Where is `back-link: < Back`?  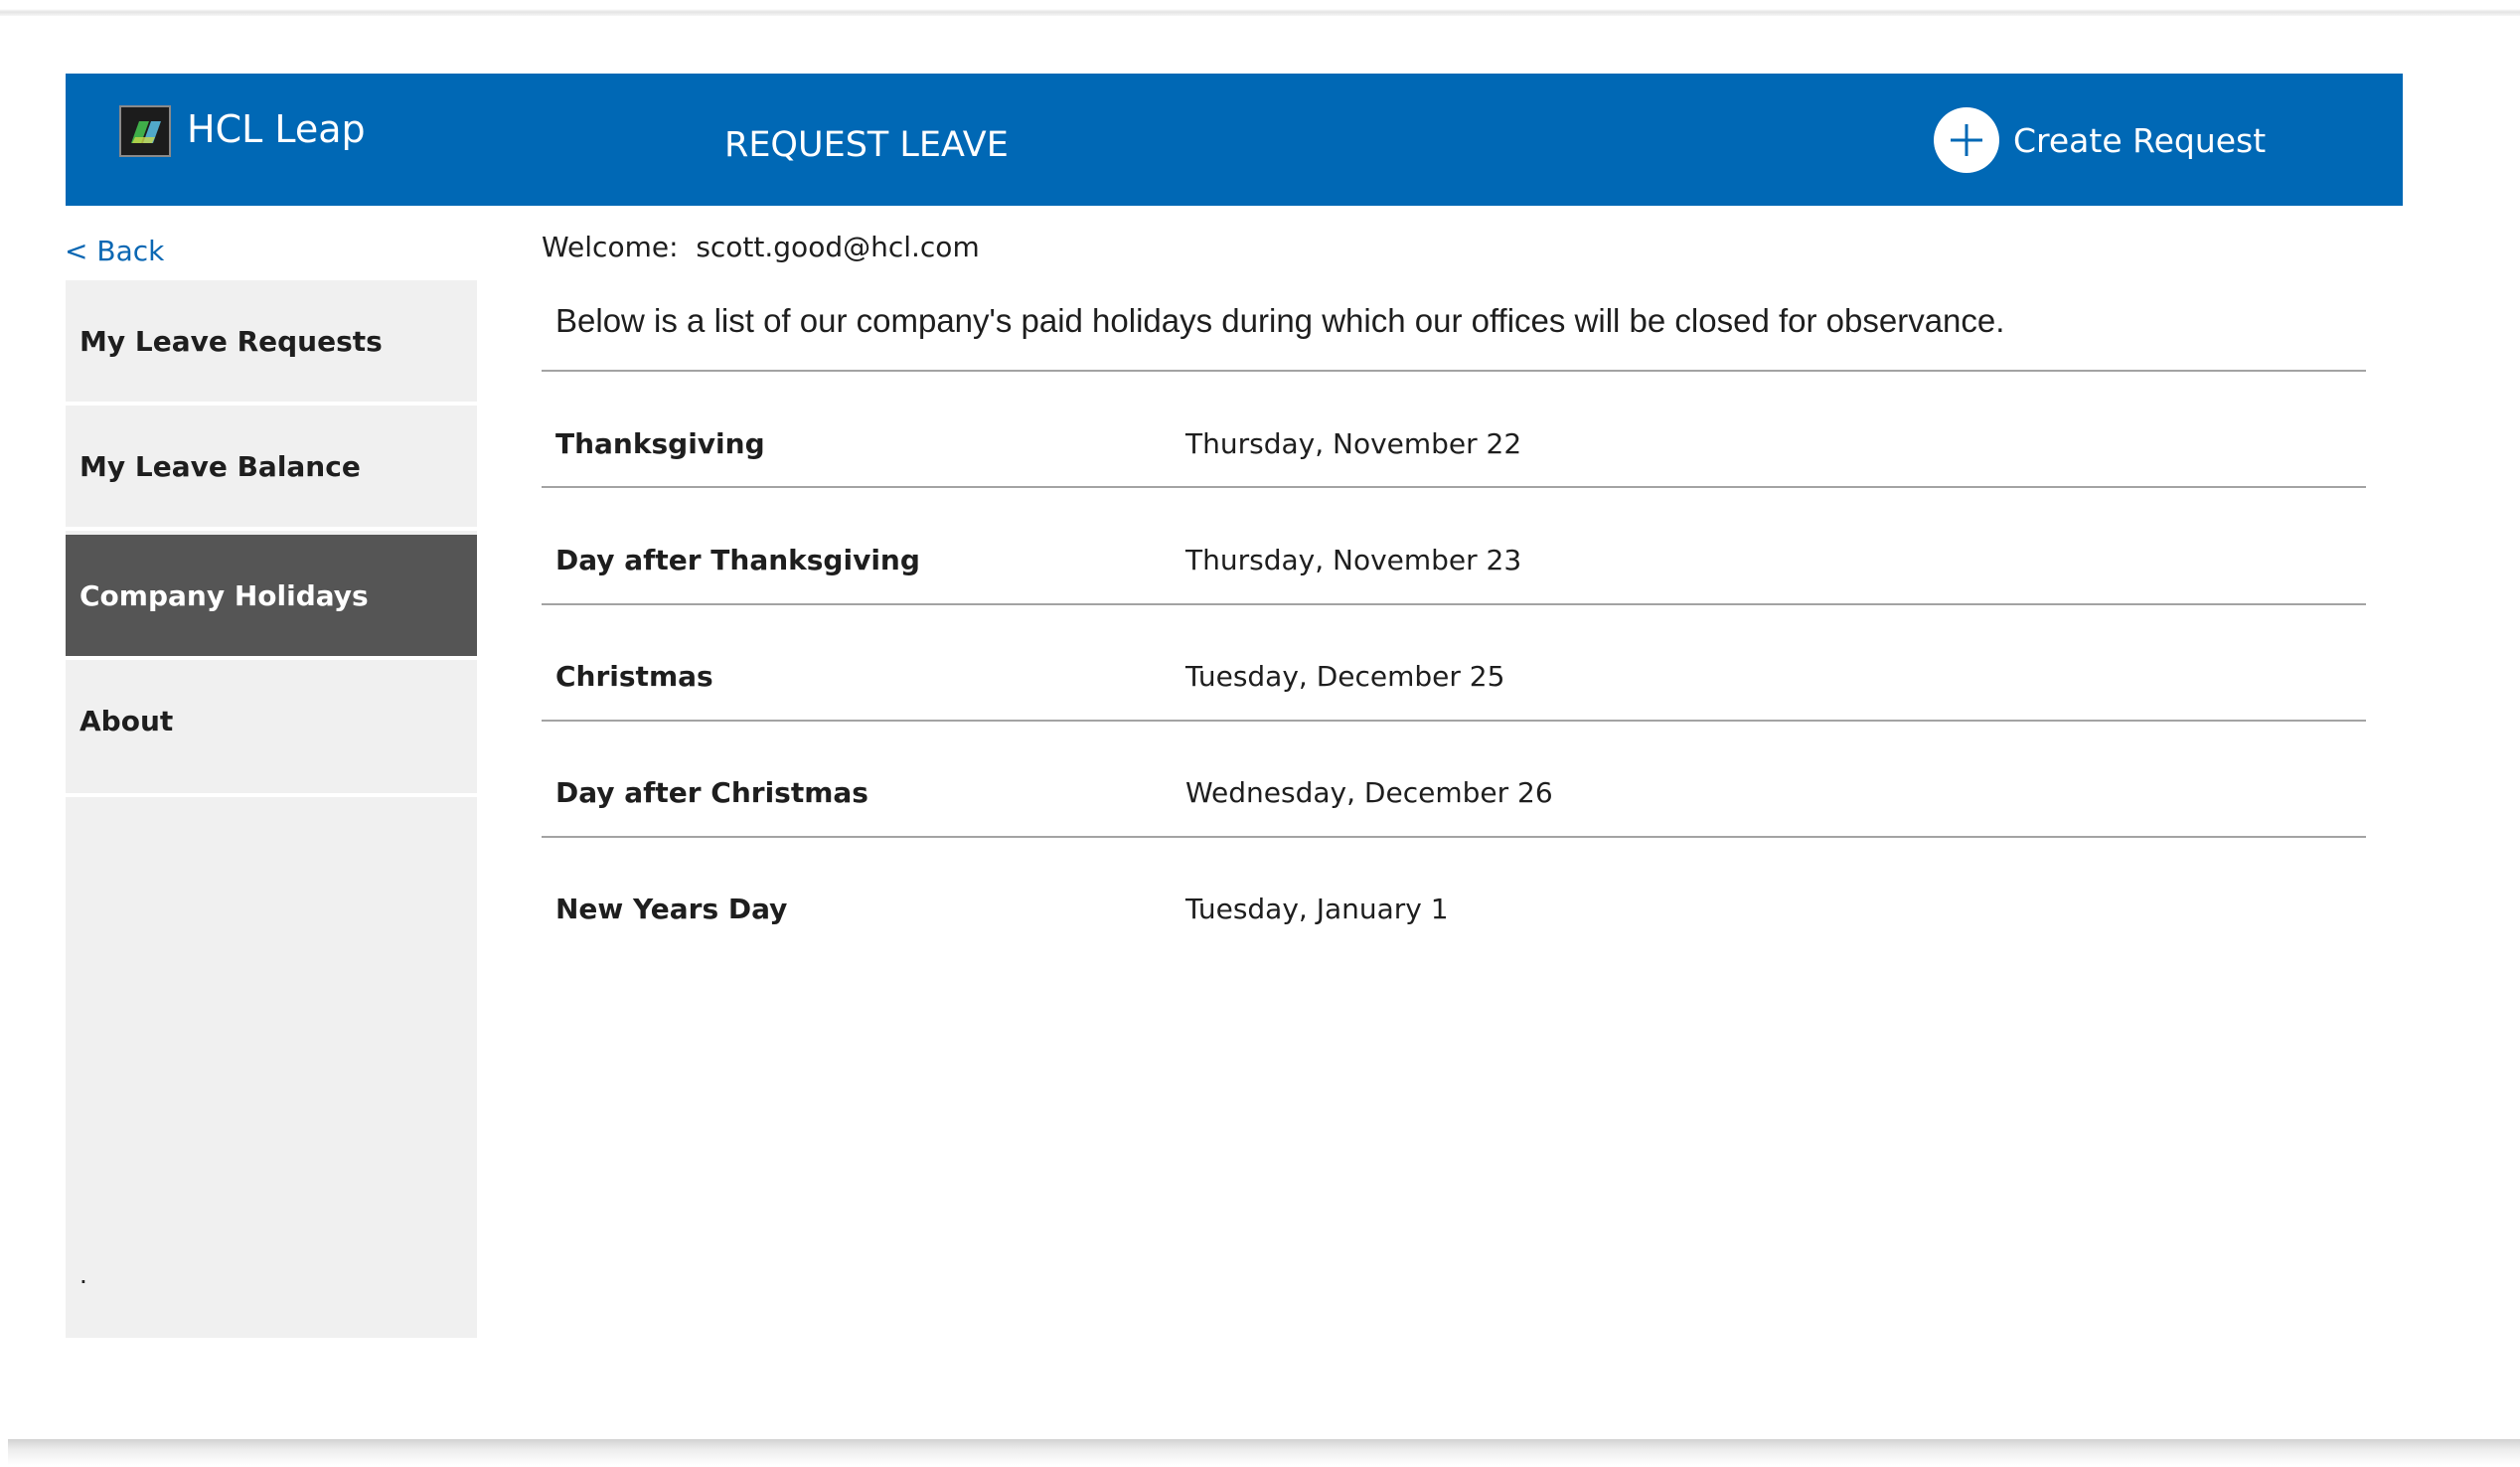 back-link: < Back is located at coordinates (114, 251).